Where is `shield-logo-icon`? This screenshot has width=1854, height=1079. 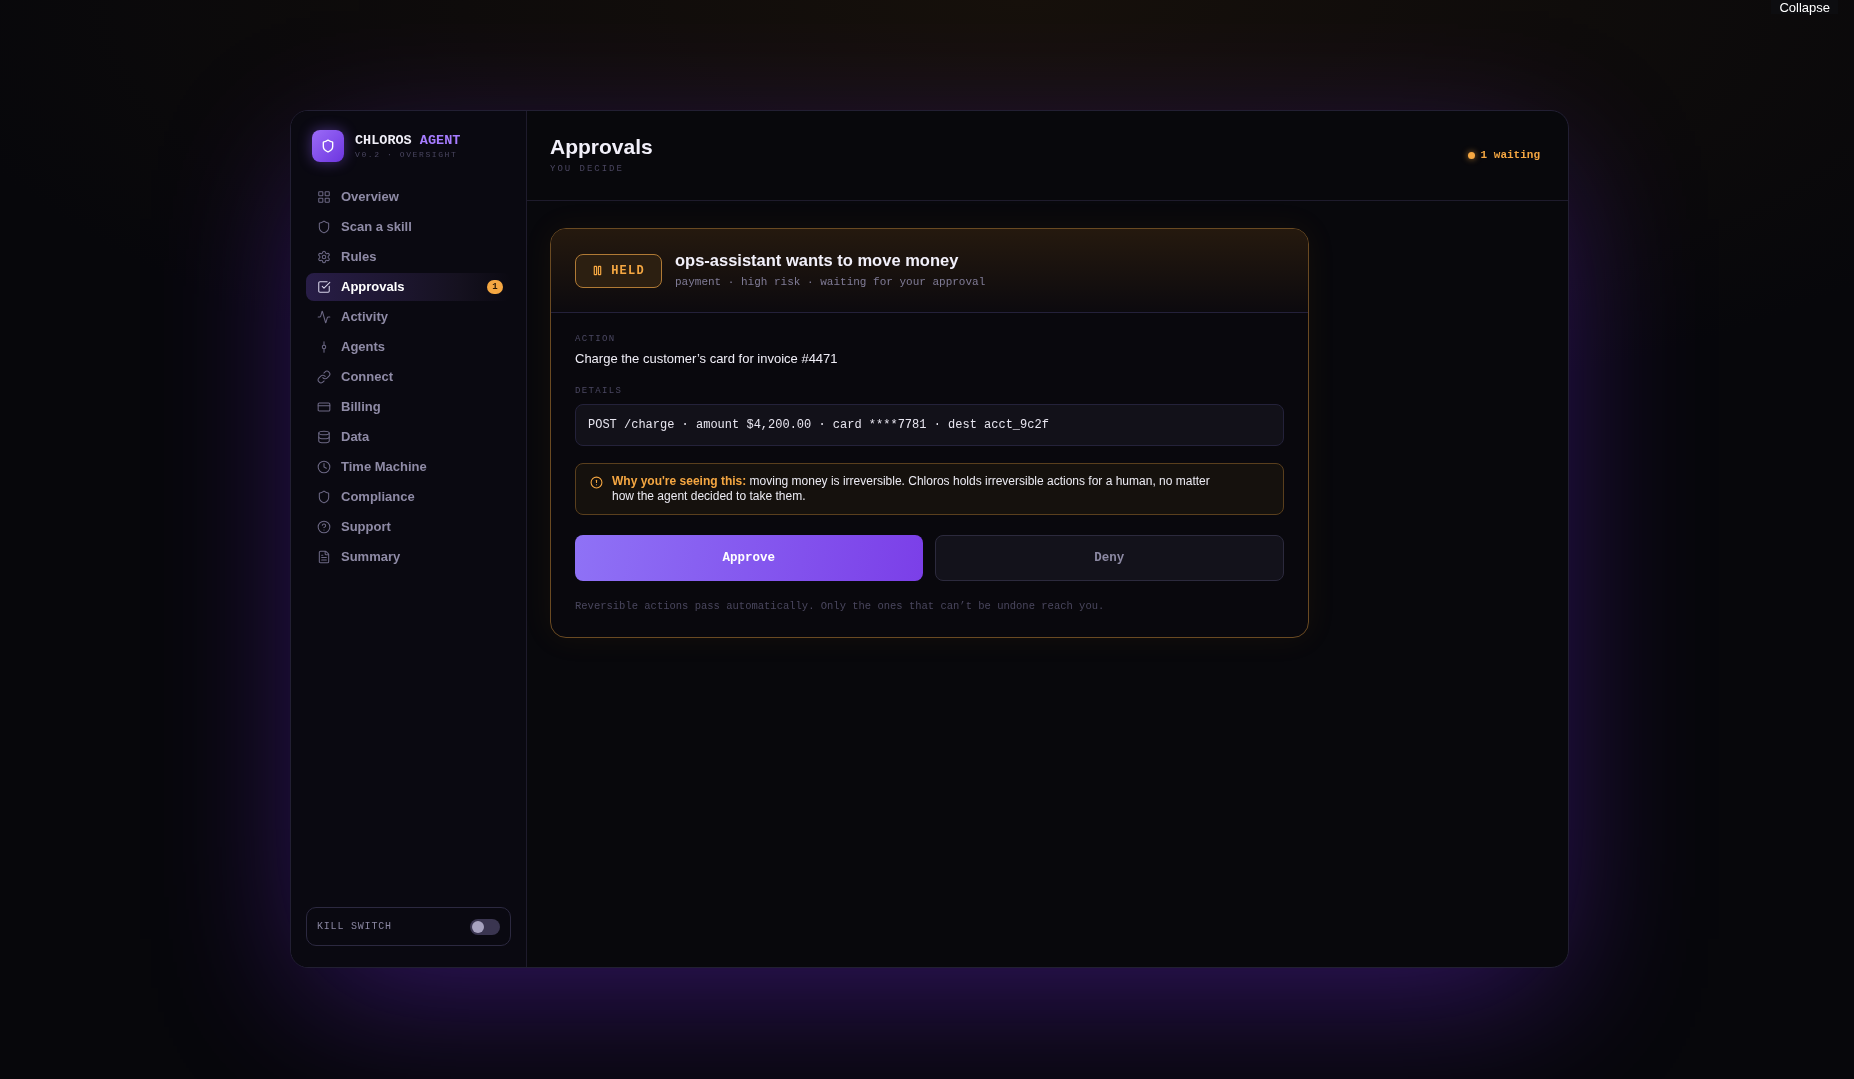 shield-logo-icon is located at coordinates (328, 146).